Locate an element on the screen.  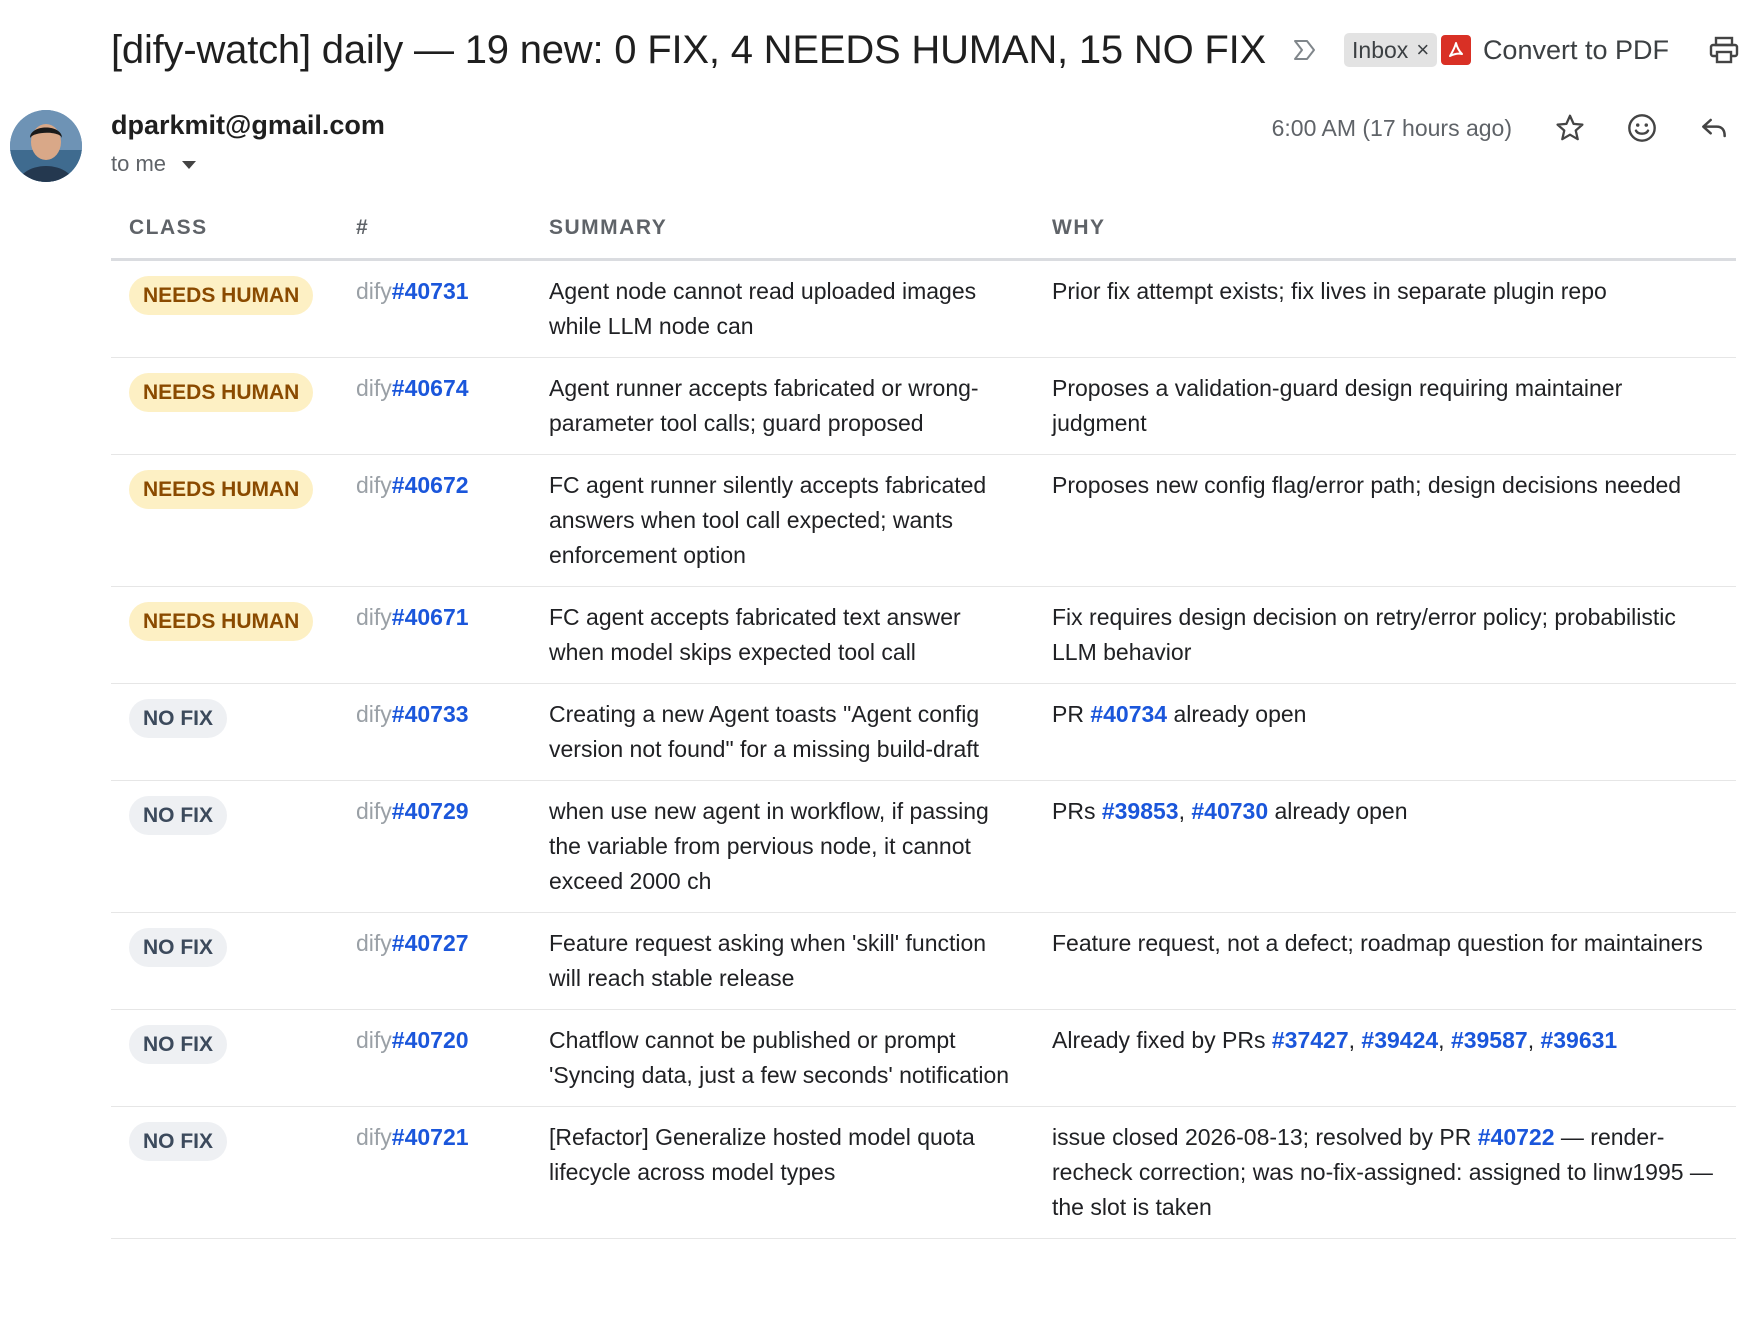
column-header-number: # is located at coordinates (434, 229).